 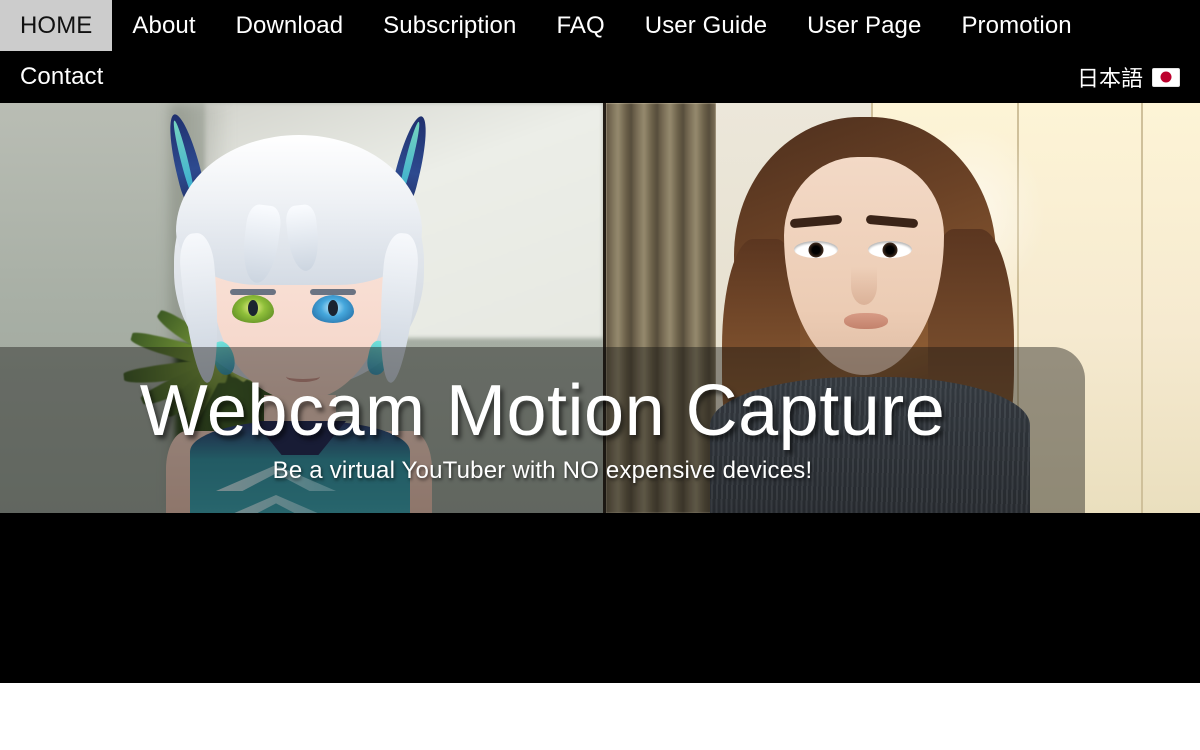 I want to click on nav-item-contact: Contact, so click(x=61, y=77).